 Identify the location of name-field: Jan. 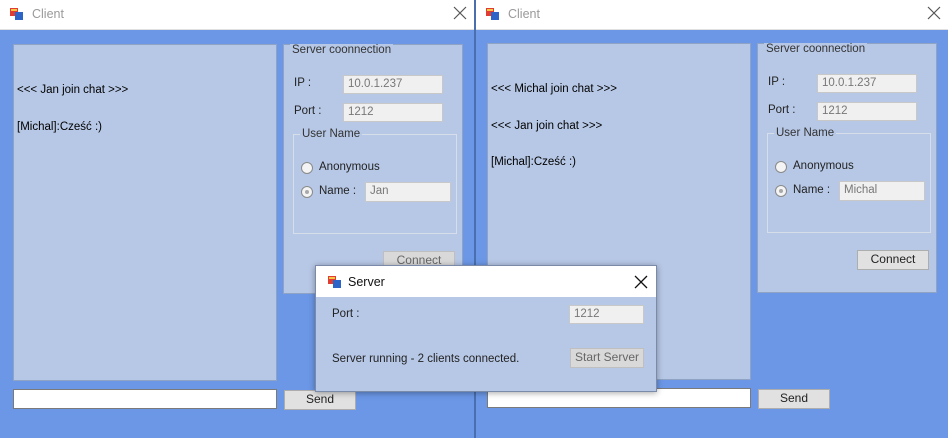
(408, 192).